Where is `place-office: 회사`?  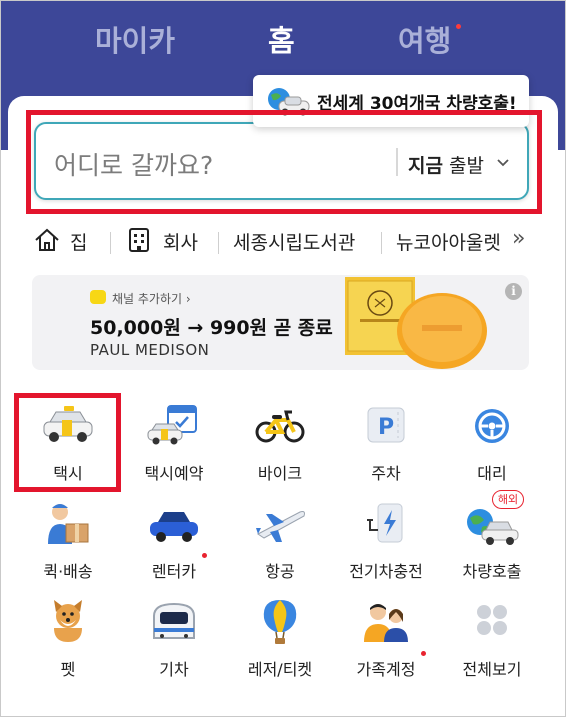
place-office: 회사 is located at coordinates (180, 241).